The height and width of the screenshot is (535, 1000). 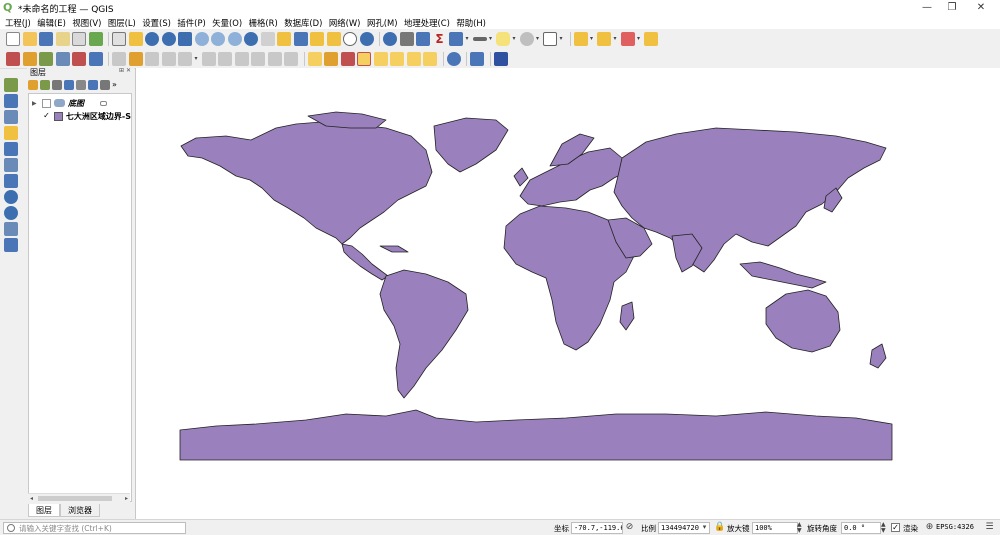 What do you see at coordinates (456, 39) in the screenshot?
I see `attribute-table-icon` at bounding box center [456, 39].